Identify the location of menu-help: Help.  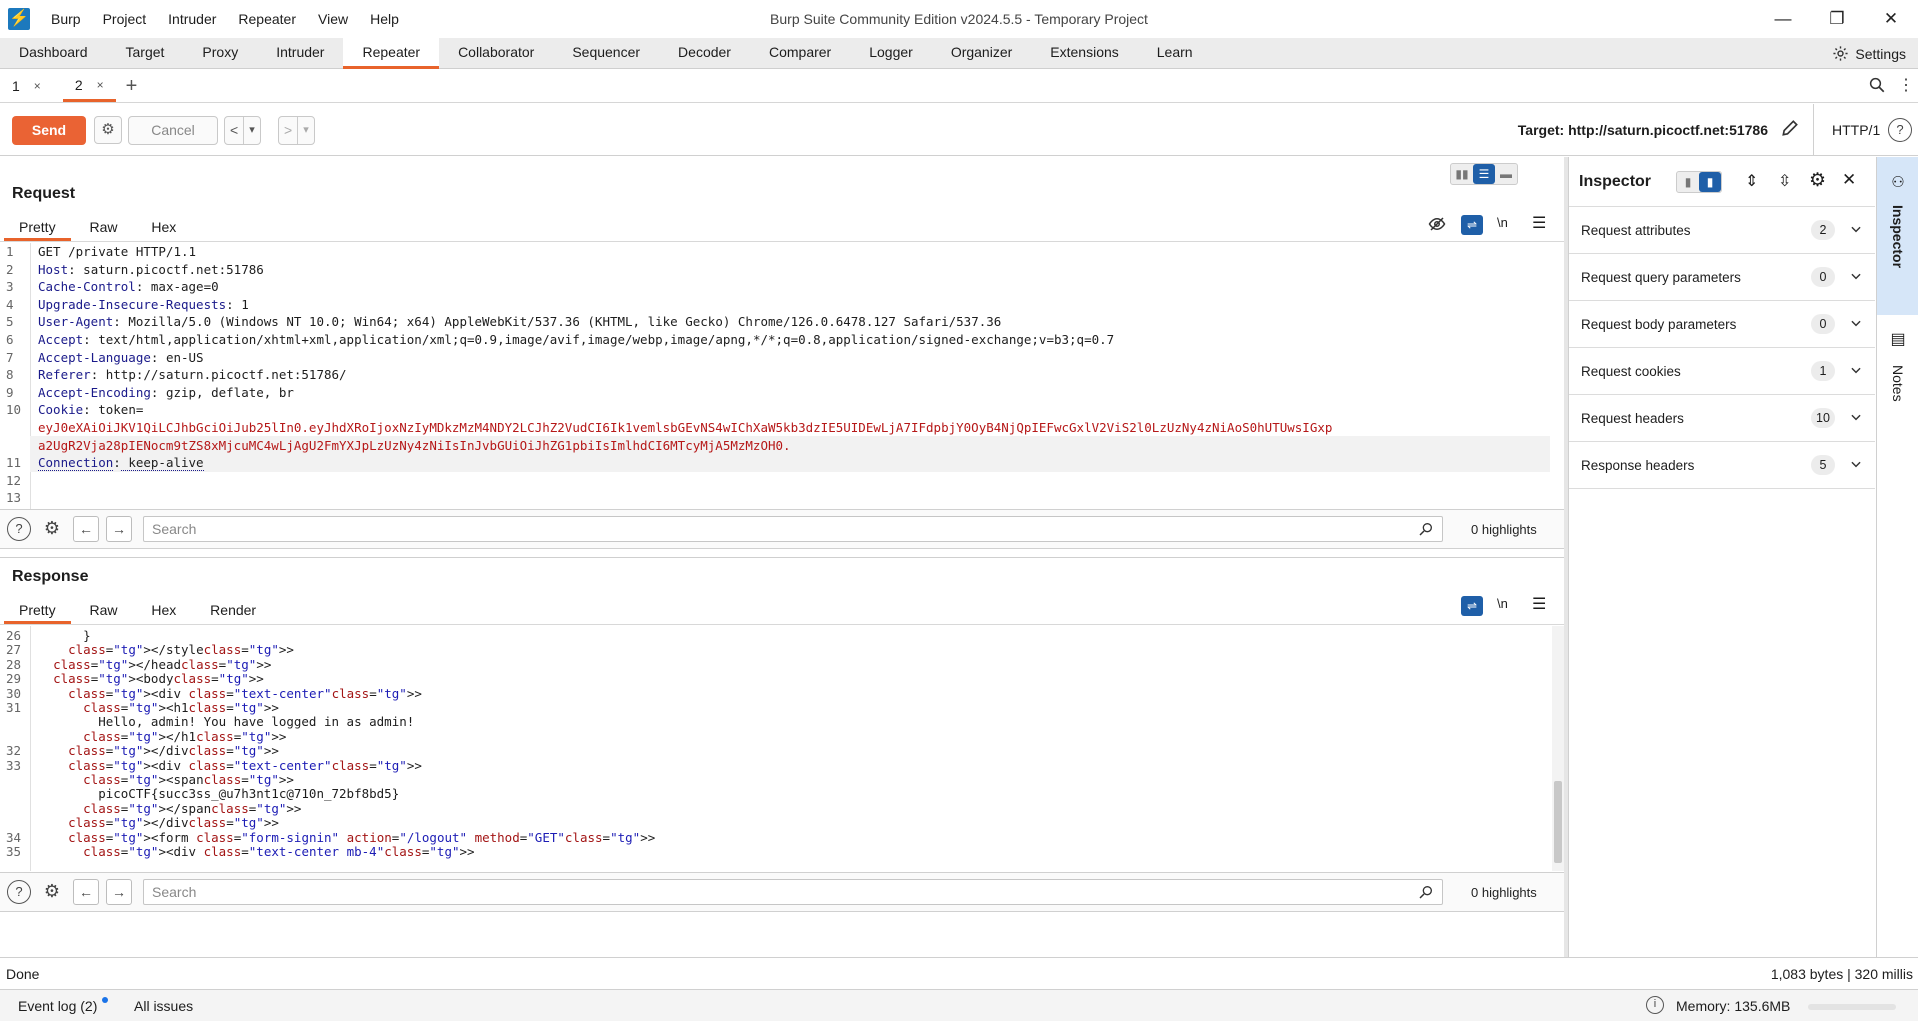
(384, 19).